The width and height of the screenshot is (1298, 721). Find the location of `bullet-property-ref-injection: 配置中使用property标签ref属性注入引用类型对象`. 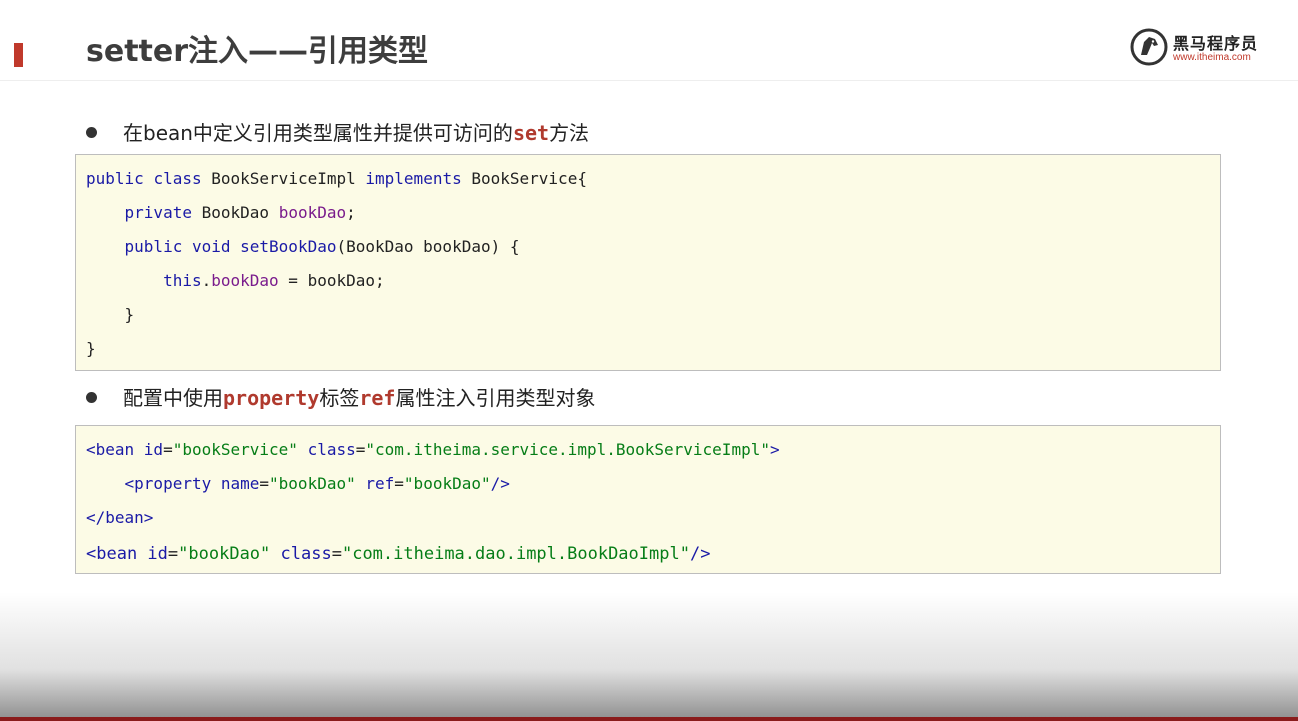

bullet-property-ref-injection: 配置中使用property标签ref属性注入引用类型对象 is located at coordinates (340, 398).